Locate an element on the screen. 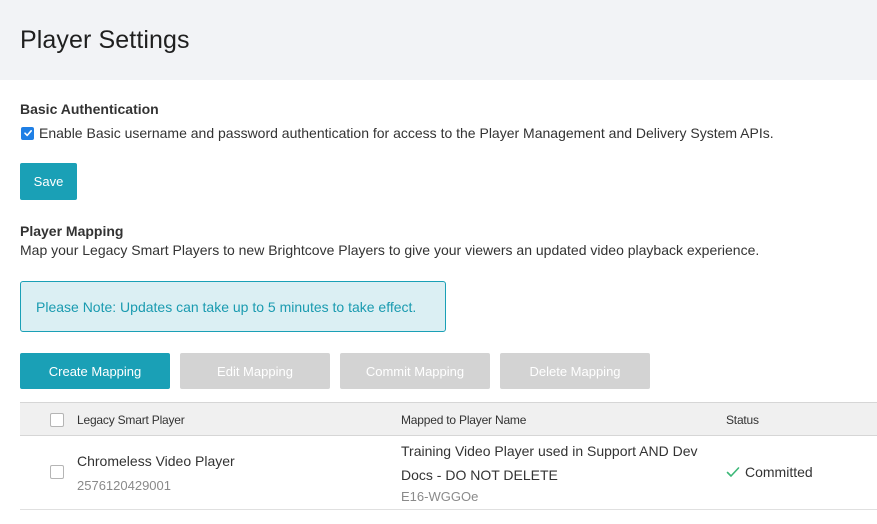 This screenshot has width=877, height=524. check-icon is located at coordinates (733, 472).